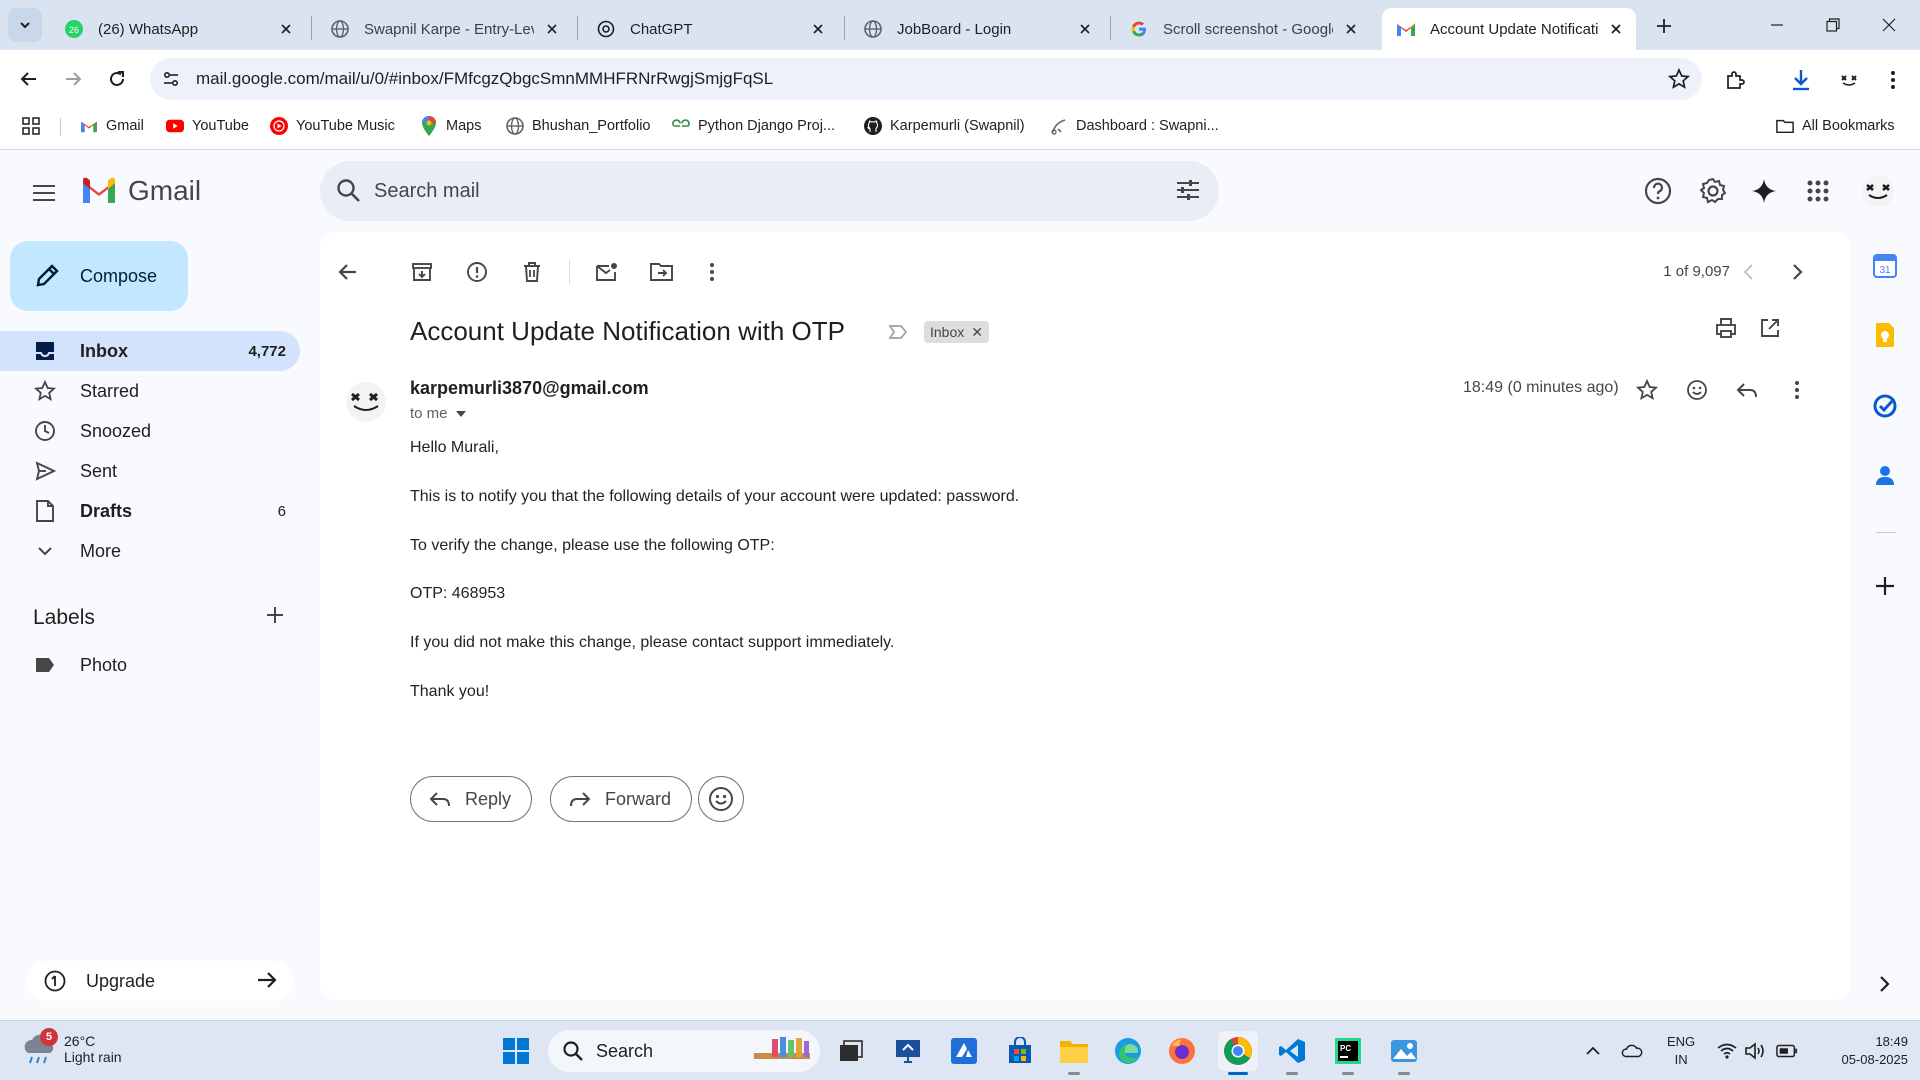  Describe the element at coordinates (1238, 1053) in the screenshot. I see `taskbar-chrome` at that location.